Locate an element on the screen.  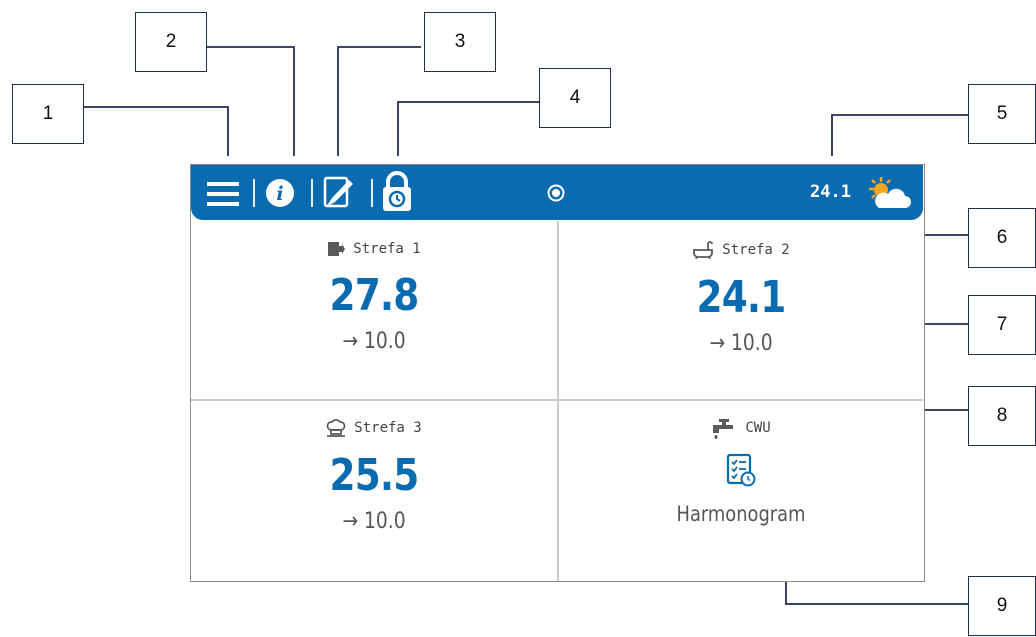
door-icon is located at coordinates (337, 249).